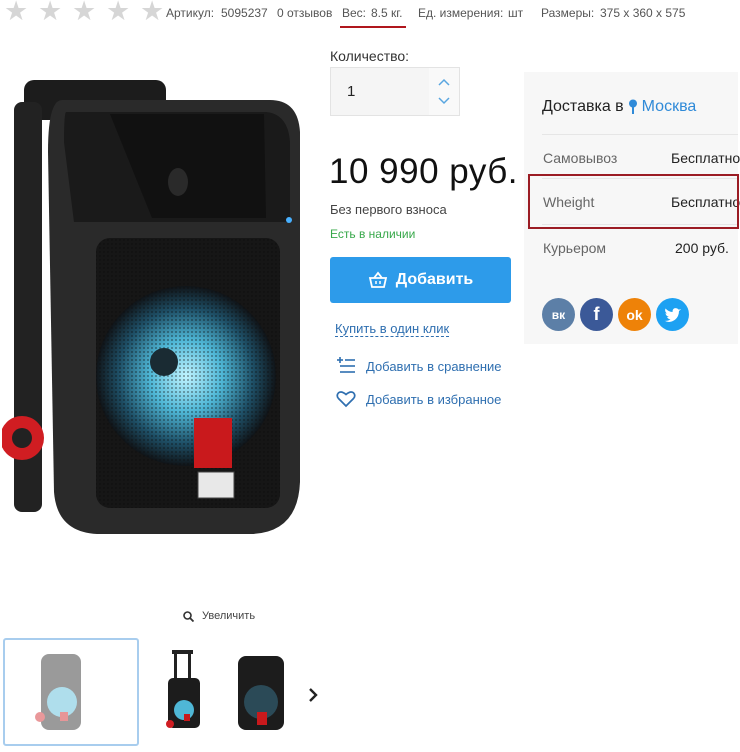  I want to click on chevron-down-icon, so click(444, 100).